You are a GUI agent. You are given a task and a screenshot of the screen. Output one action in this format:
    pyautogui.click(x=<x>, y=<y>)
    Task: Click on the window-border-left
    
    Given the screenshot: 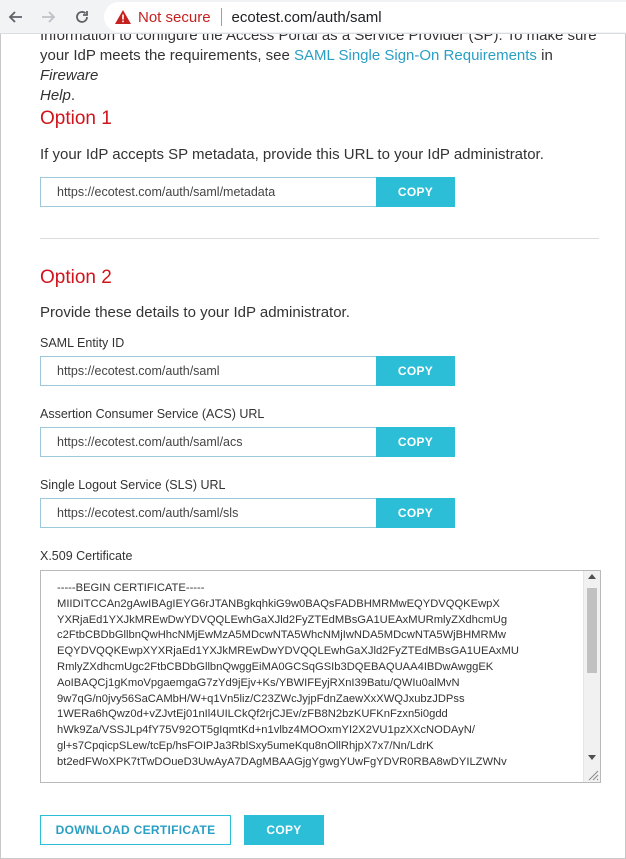 What is the action you would take?
    pyautogui.click(x=0, y=446)
    